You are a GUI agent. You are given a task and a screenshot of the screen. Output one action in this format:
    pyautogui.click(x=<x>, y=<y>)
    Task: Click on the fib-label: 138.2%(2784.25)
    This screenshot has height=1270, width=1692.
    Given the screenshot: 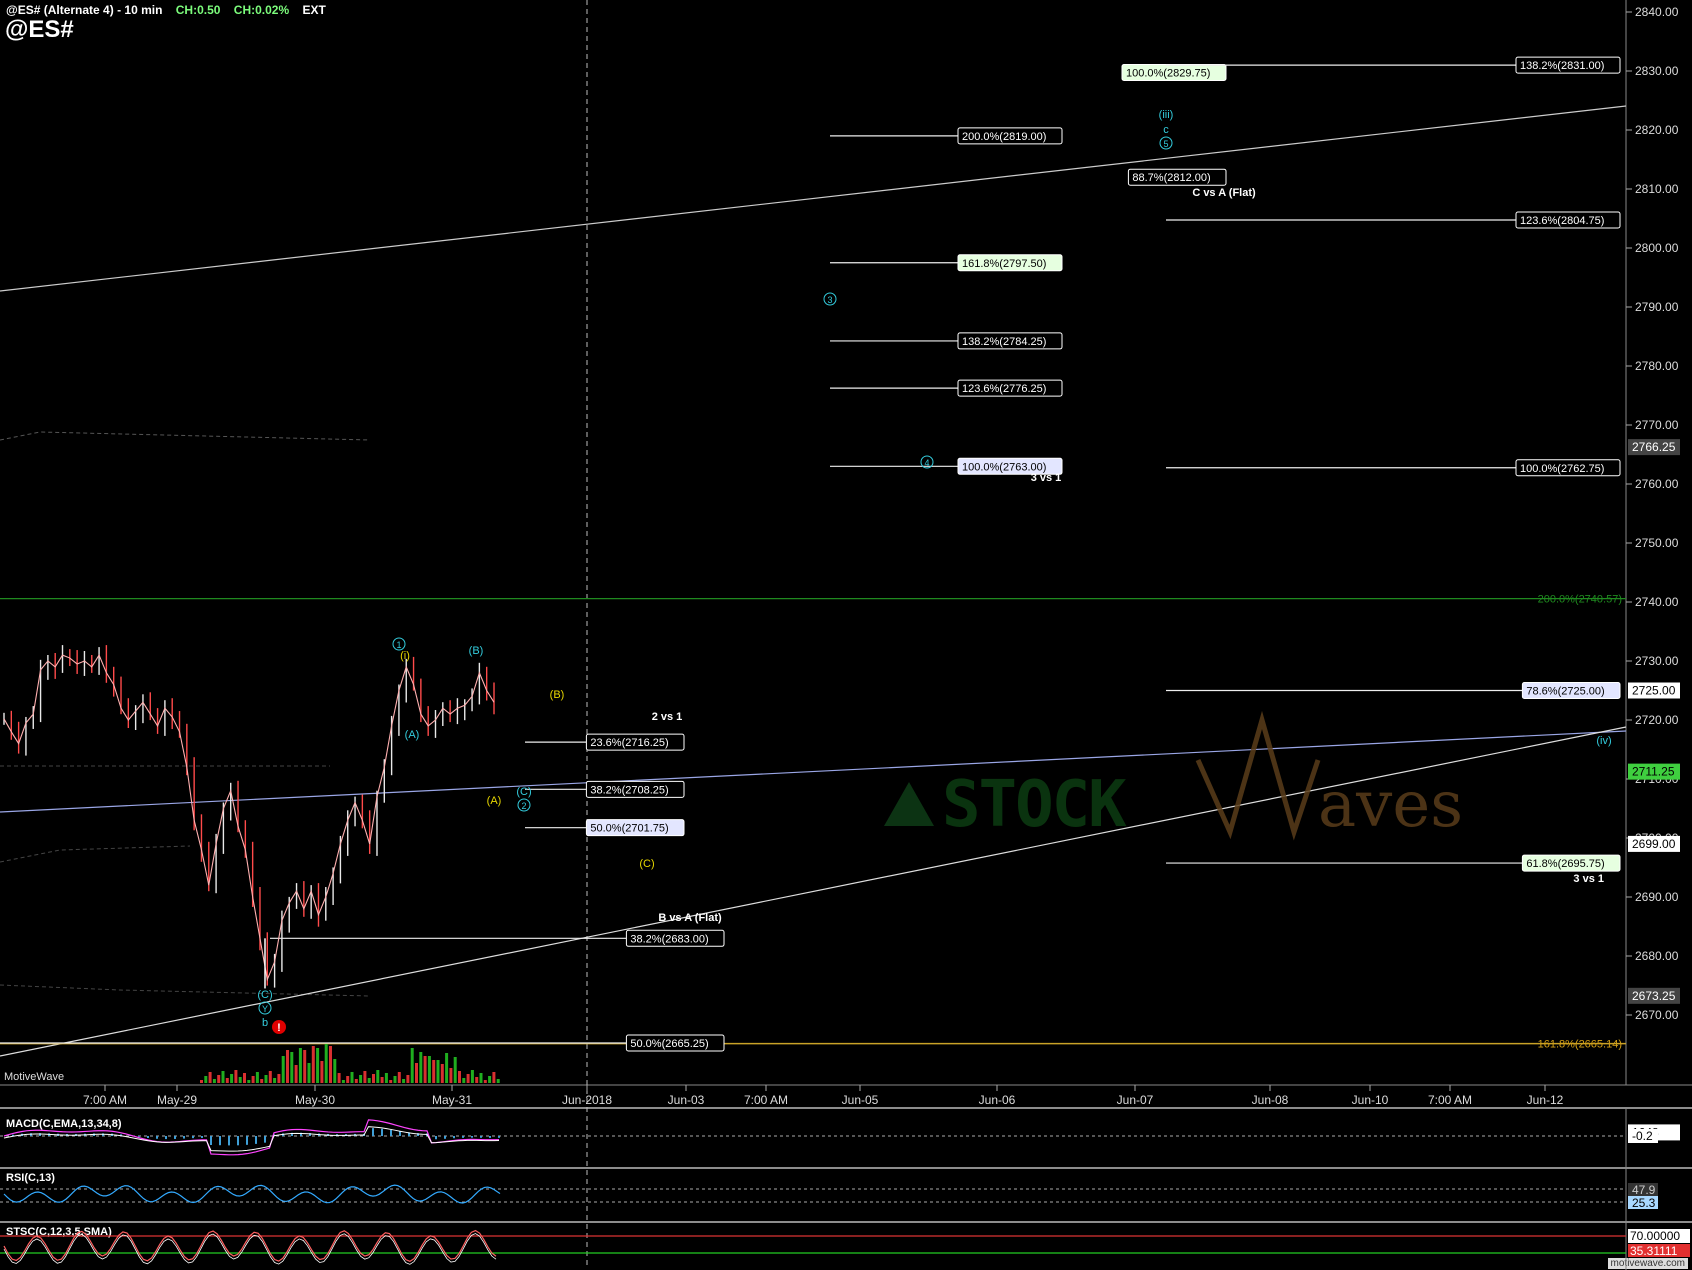 What is the action you would take?
    pyautogui.click(x=1004, y=342)
    